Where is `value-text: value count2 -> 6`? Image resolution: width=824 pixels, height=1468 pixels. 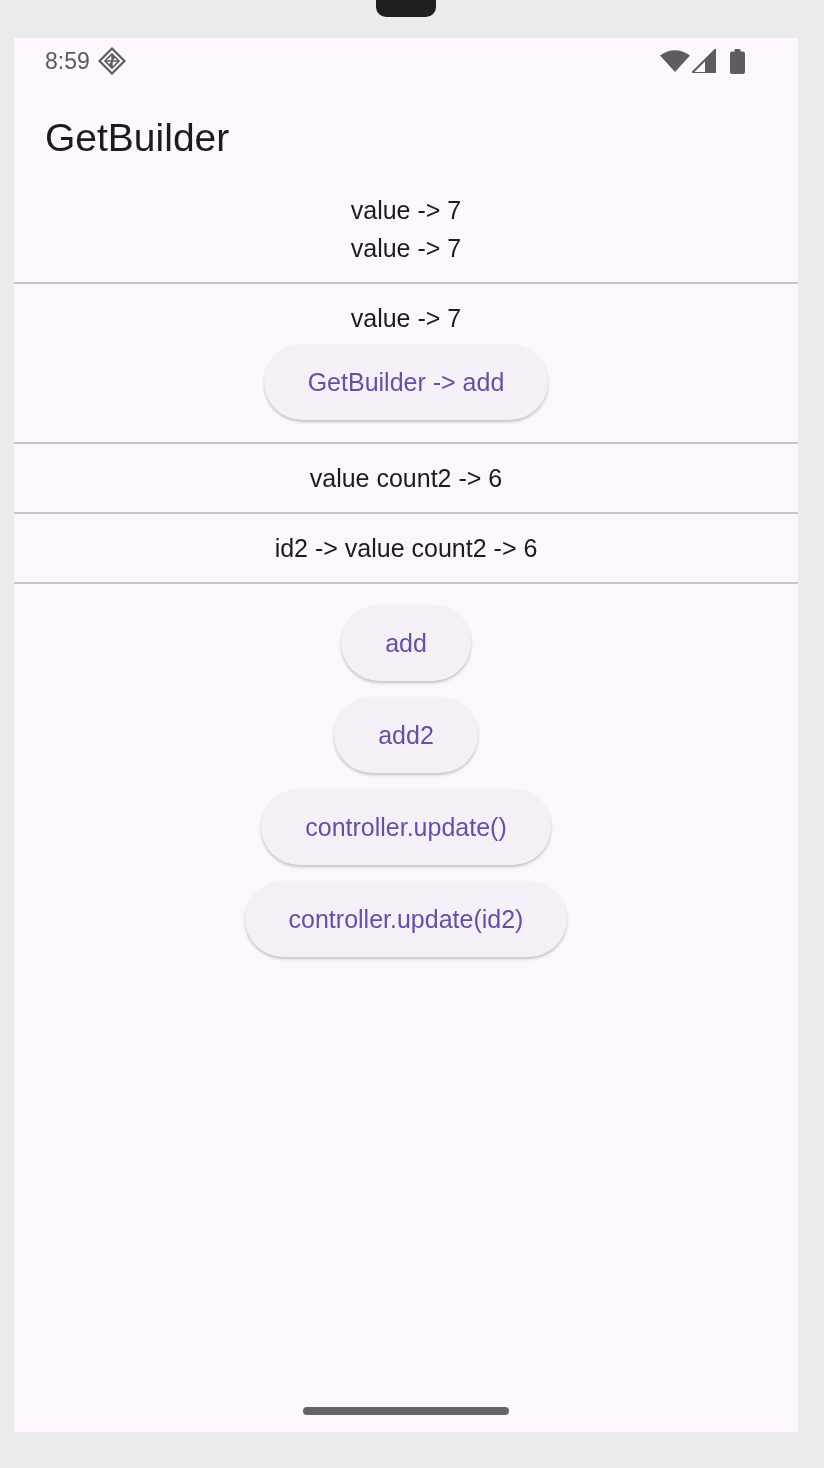 value-text: value count2 -> 6 is located at coordinates (406, 478).